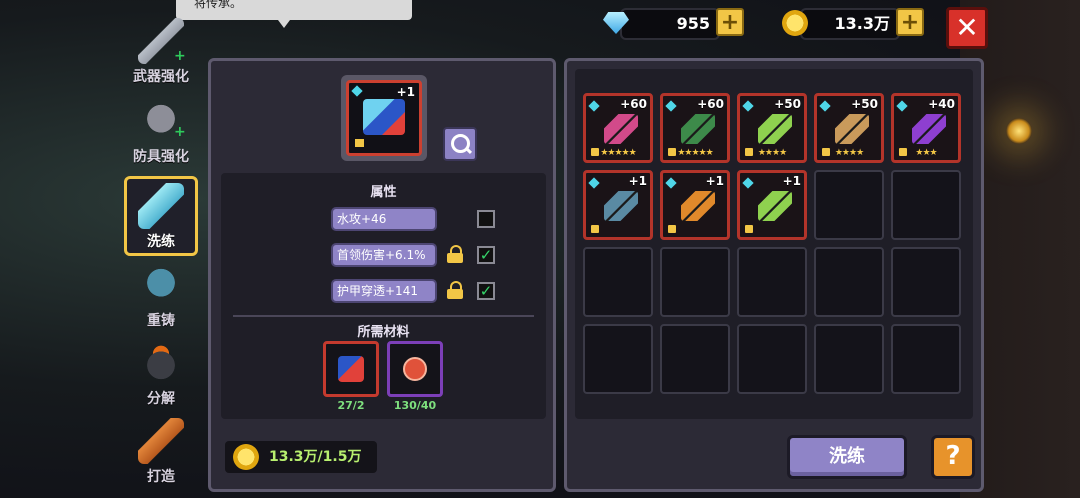  I want to click on menu-forge: 打造, so click(161, 456).